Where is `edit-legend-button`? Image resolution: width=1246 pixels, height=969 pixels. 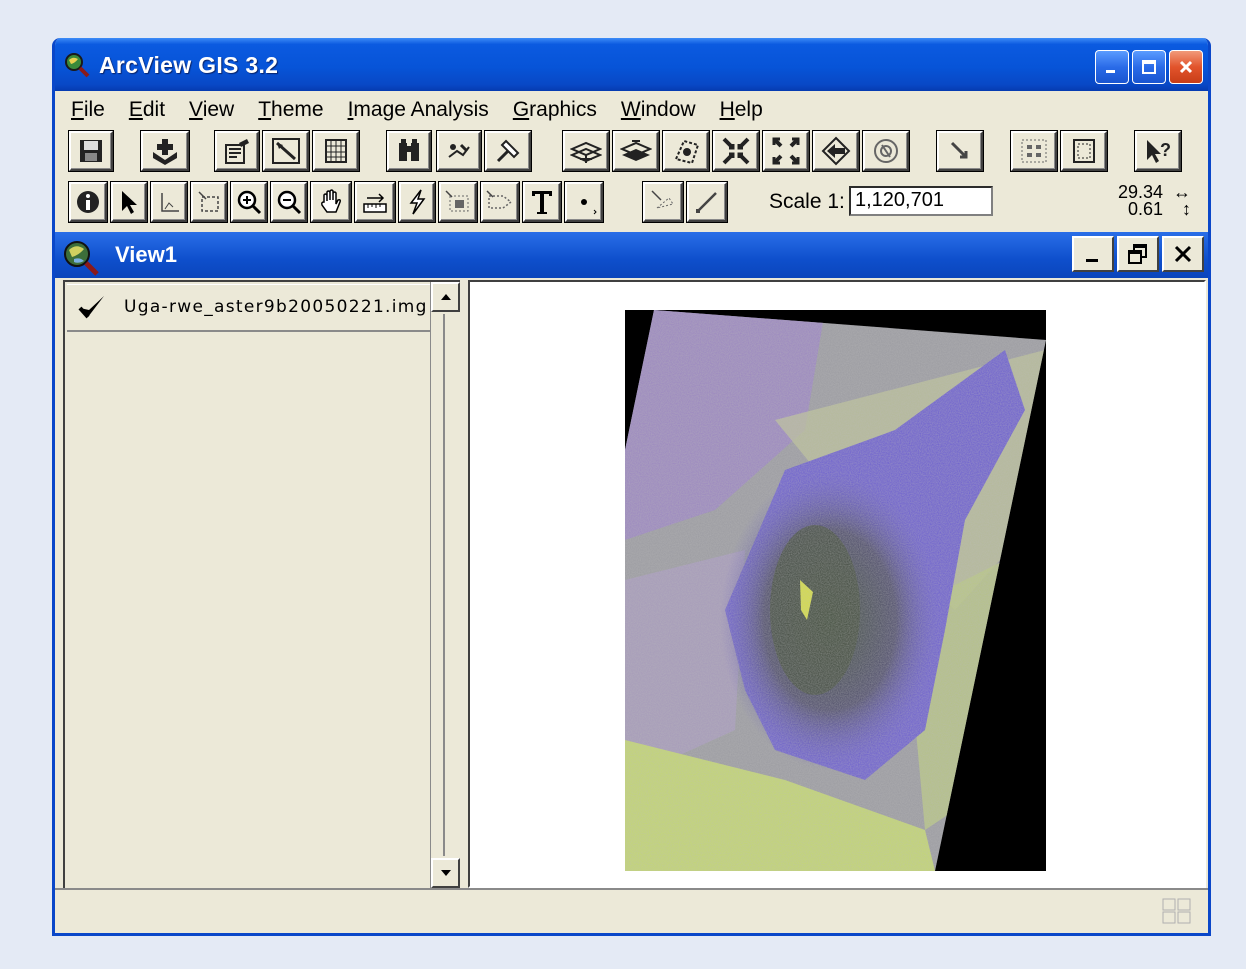 edit-legend-button is located at coordinates (286, 151).